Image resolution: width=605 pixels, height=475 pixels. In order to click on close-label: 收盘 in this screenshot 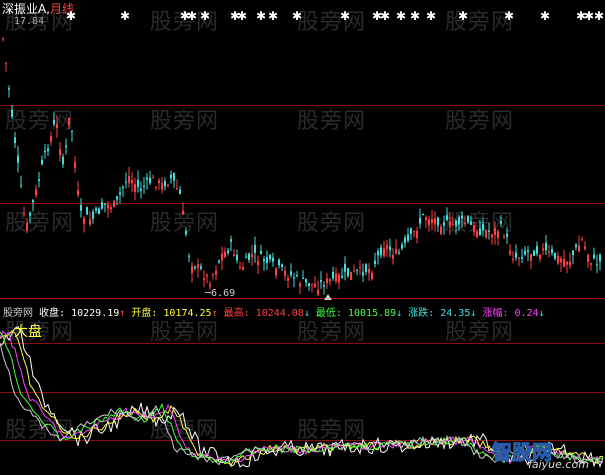, I will do `click(49, 313)`.